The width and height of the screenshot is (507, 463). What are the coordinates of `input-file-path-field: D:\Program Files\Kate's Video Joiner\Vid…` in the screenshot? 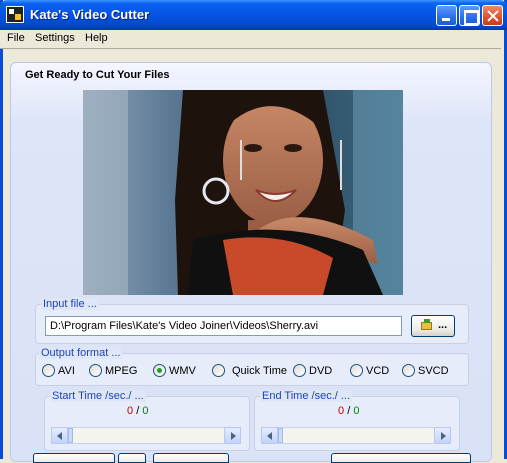 It's located at (223, 326).